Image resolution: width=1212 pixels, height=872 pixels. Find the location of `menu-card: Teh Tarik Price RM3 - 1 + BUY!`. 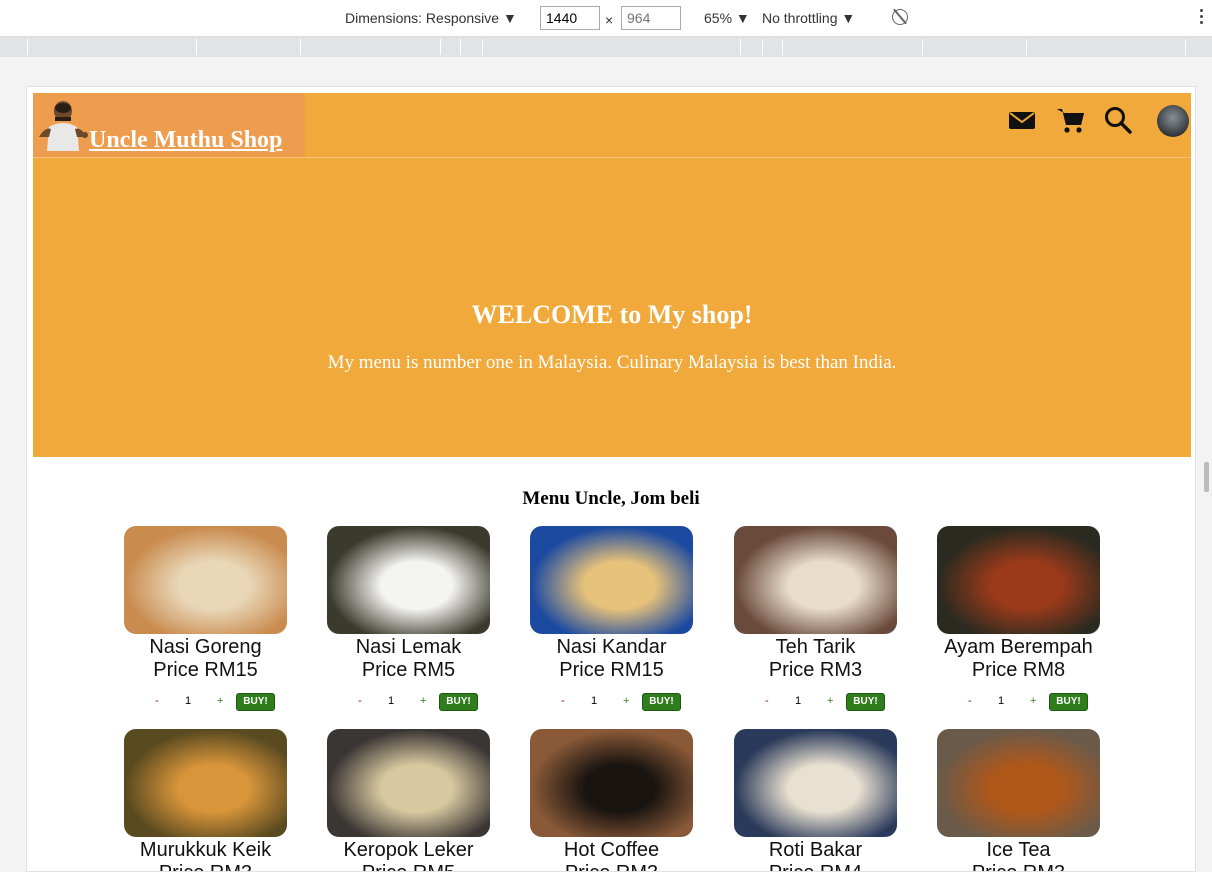

menu-card: Teh Tarik Price RM3 - 1 + BUY! is located at coordinates (815, 619).